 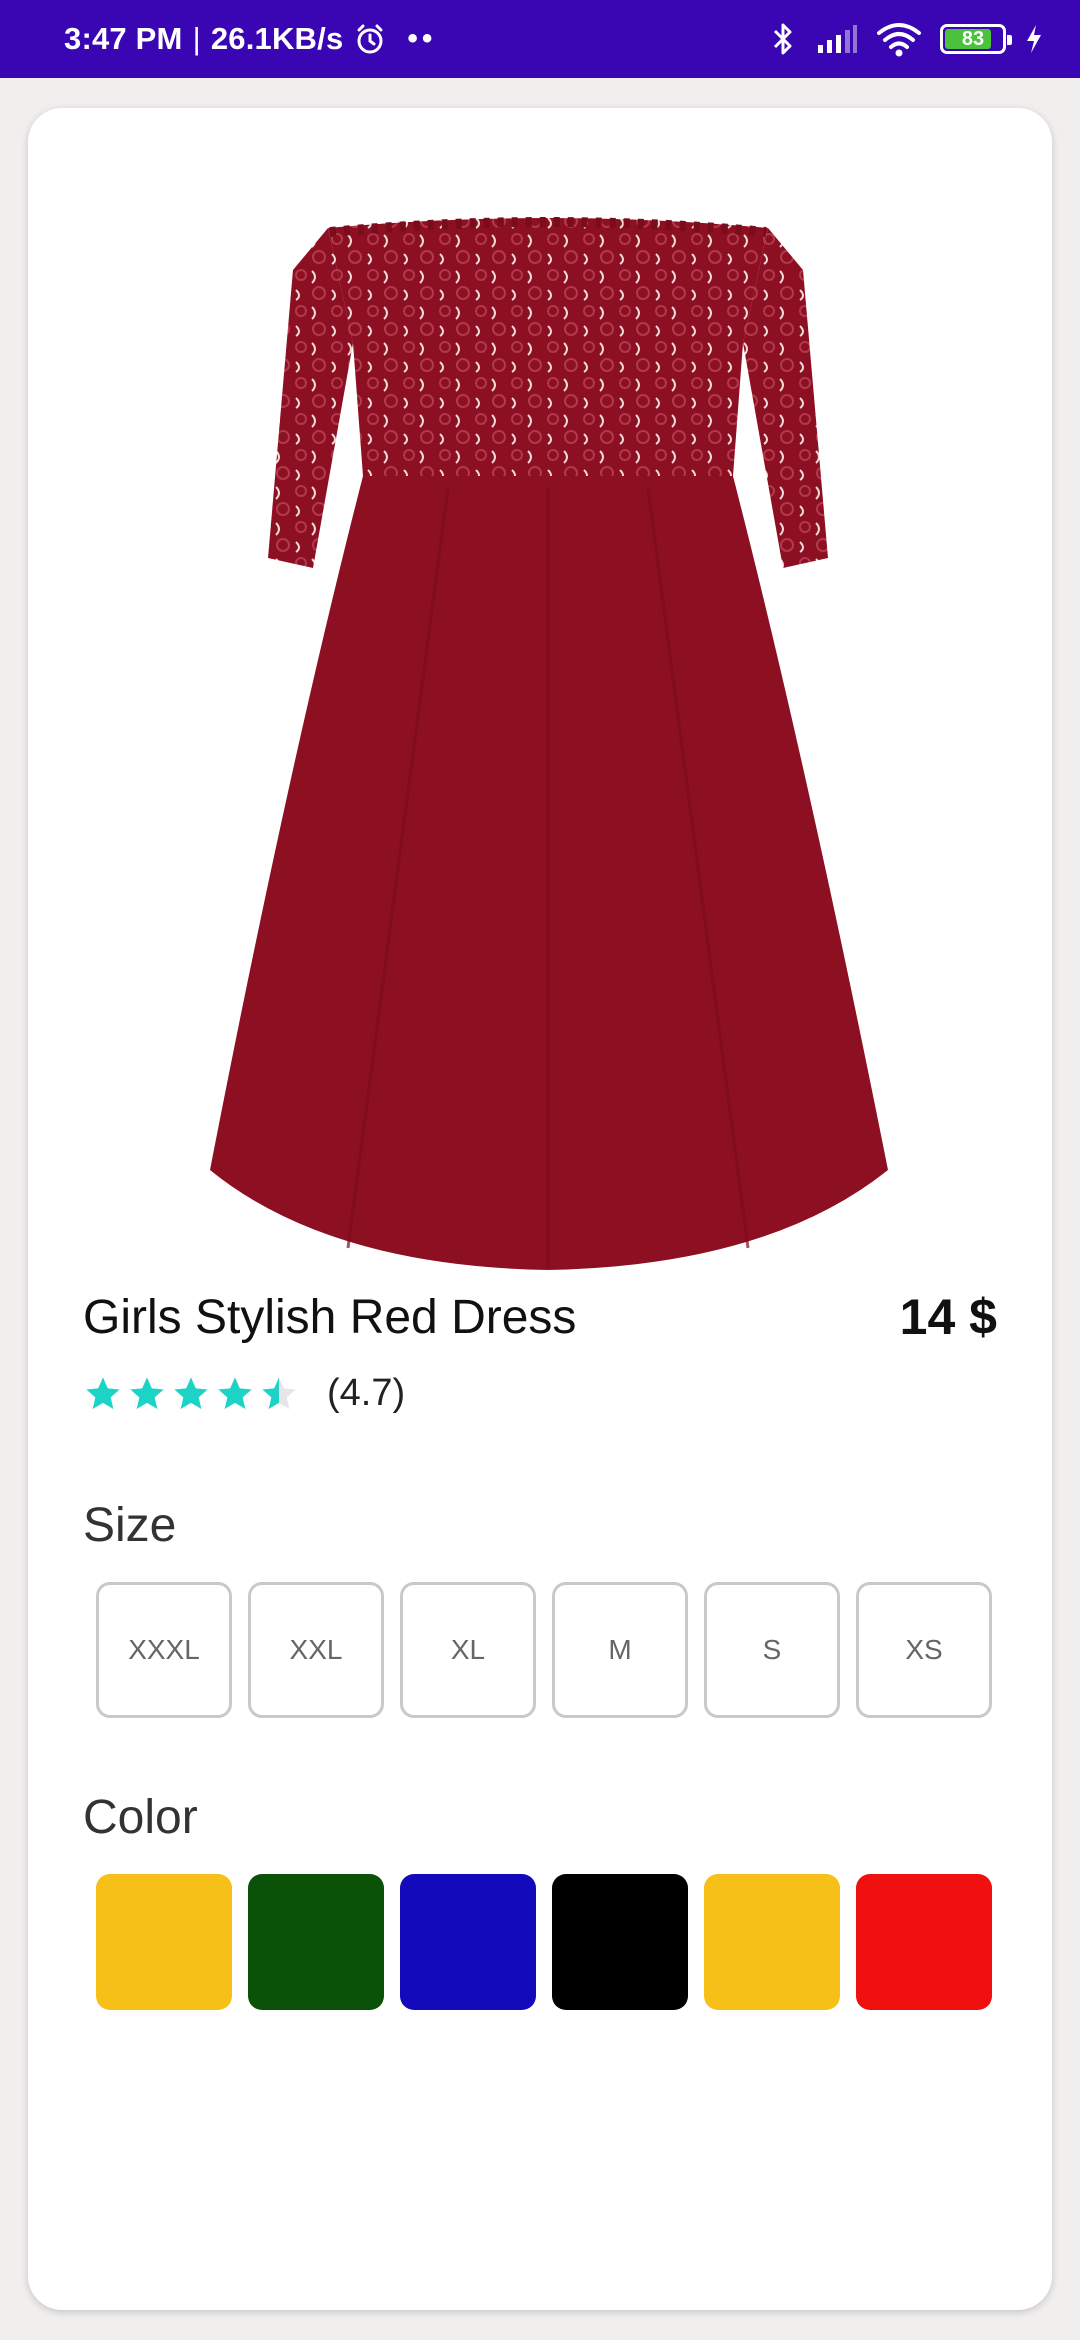 I want to click on status-left: 3:47 PM | 26.1KB/s ••, so click(x=250, y=39).